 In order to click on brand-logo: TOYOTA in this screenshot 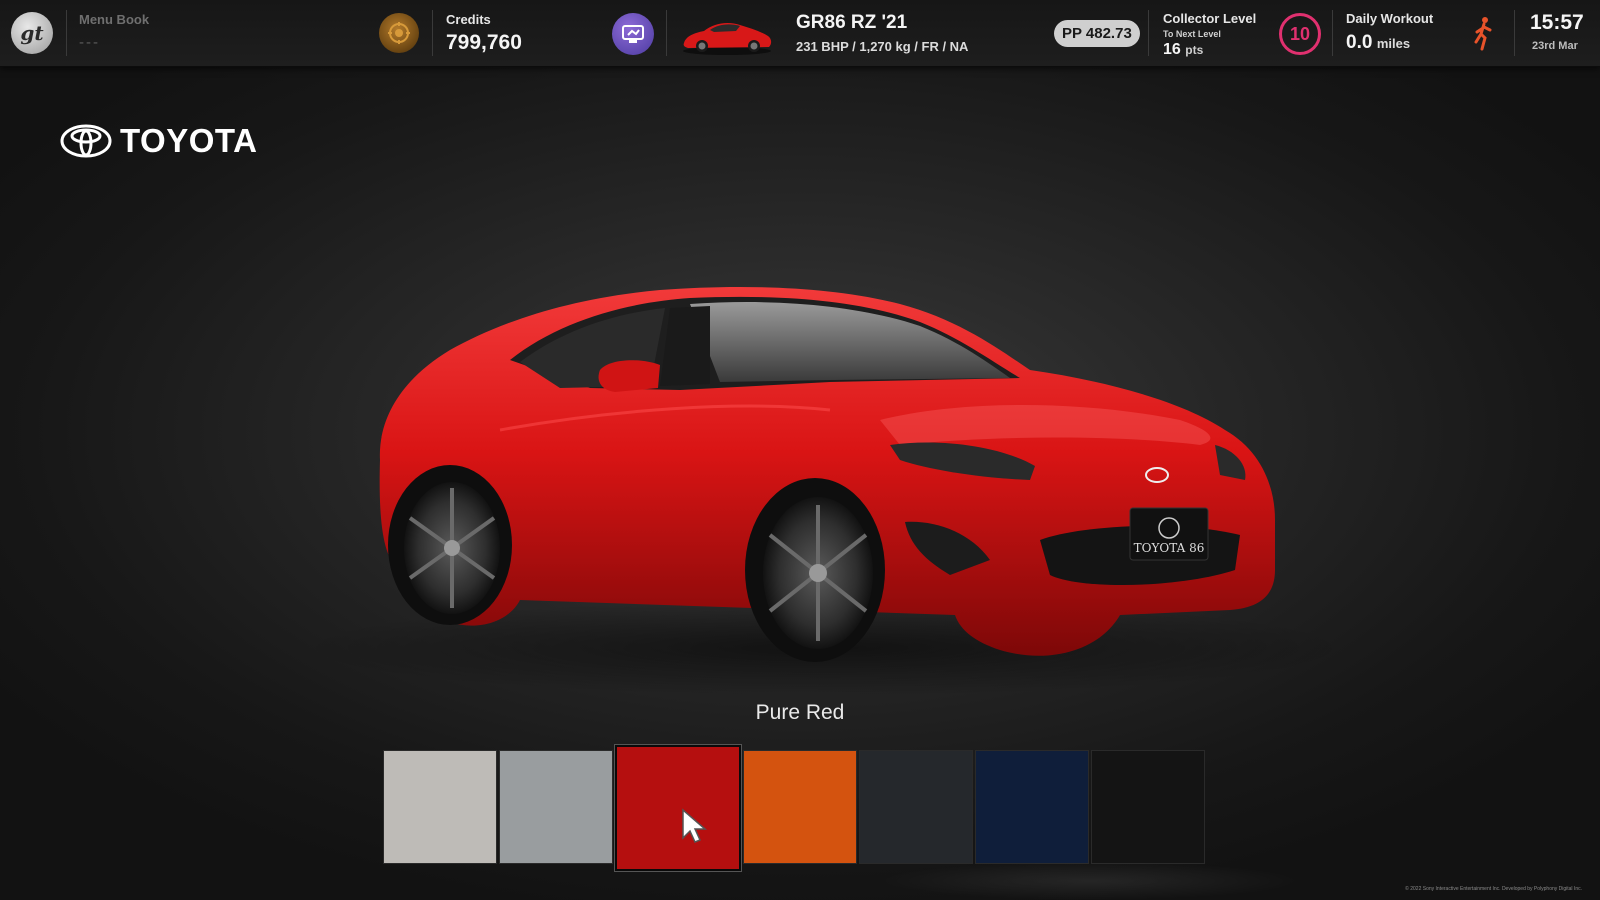, I will do `click(158, 141)`.